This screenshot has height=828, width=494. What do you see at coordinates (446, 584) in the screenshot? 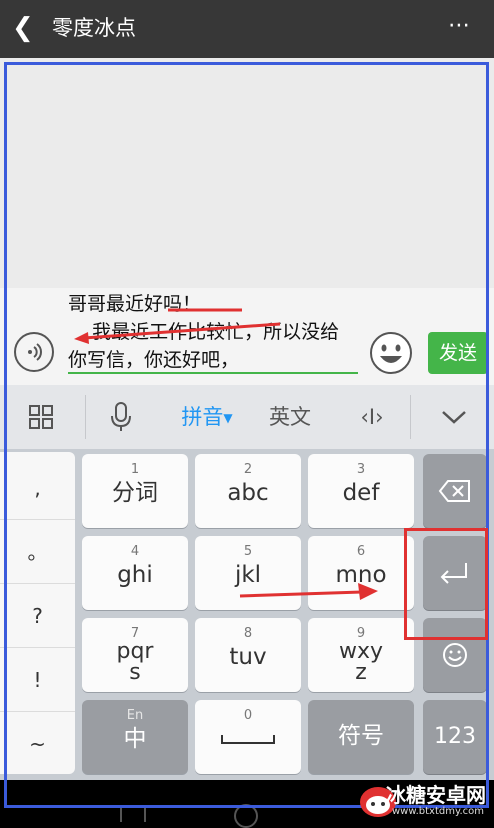
I see `annotation-frame-red` at bounding box center [446, 584].